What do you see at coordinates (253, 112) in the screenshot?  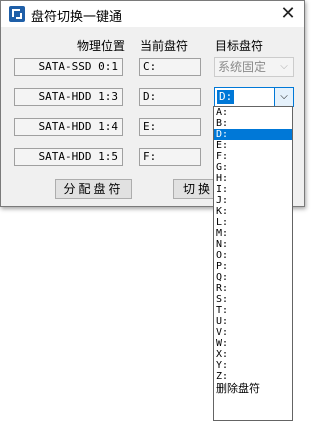 I see `dropdown-option: A:` at bounding box center [253, 112].